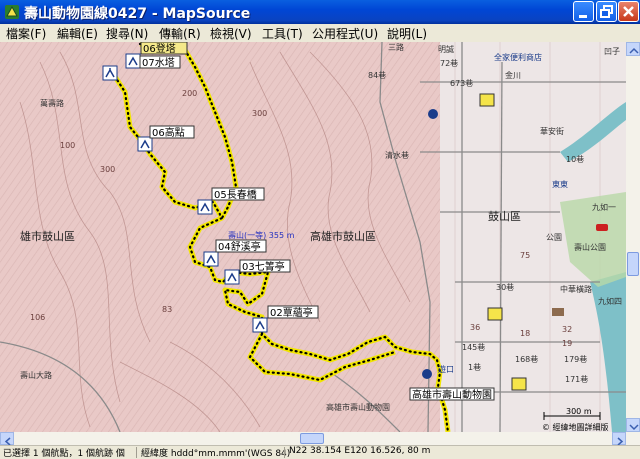  Describe the element at coordinates (312, 438) in the screenshot. I see `horizontal-scroll-thumb` at that location.